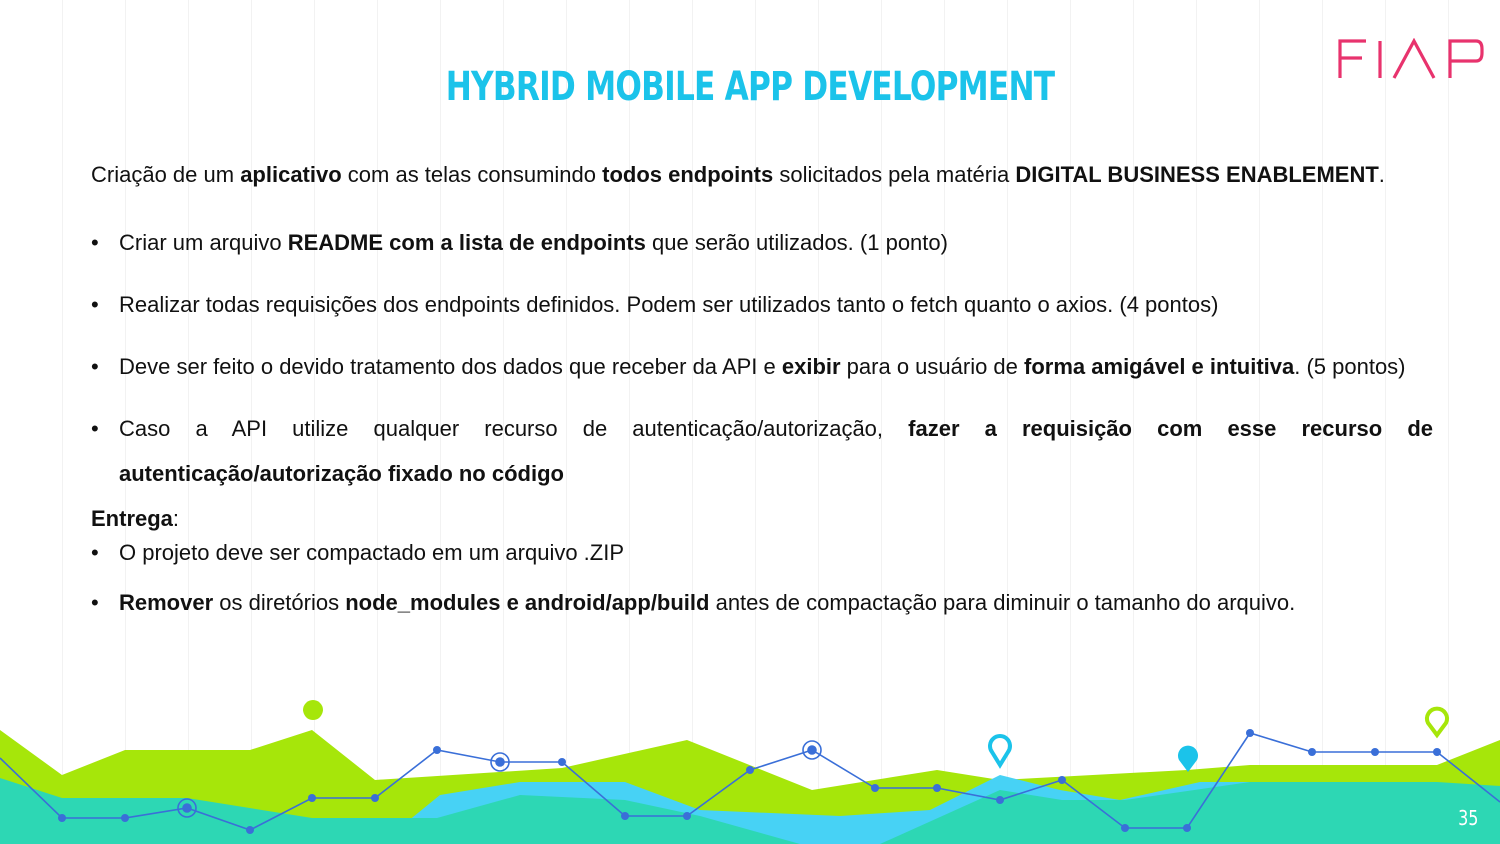  Describe the element at coordinates (894, 174) in the screenshot. I see `intro-text: solicitados pela matéria` at that location.